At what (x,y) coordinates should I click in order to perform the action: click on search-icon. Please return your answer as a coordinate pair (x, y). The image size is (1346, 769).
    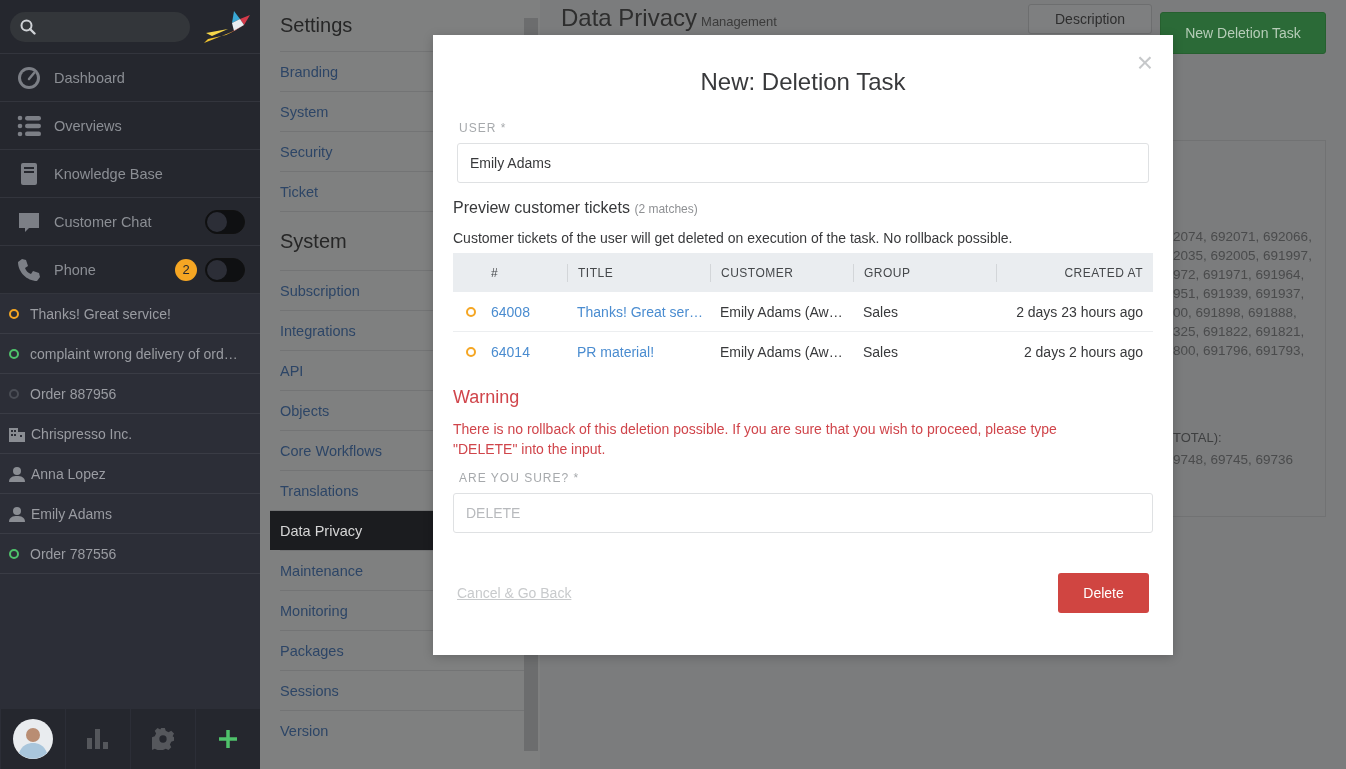
    Looking at the image, I should click on (28, 26).